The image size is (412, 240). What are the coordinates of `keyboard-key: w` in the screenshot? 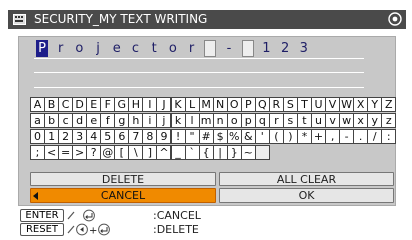 It's located at (347, 120).